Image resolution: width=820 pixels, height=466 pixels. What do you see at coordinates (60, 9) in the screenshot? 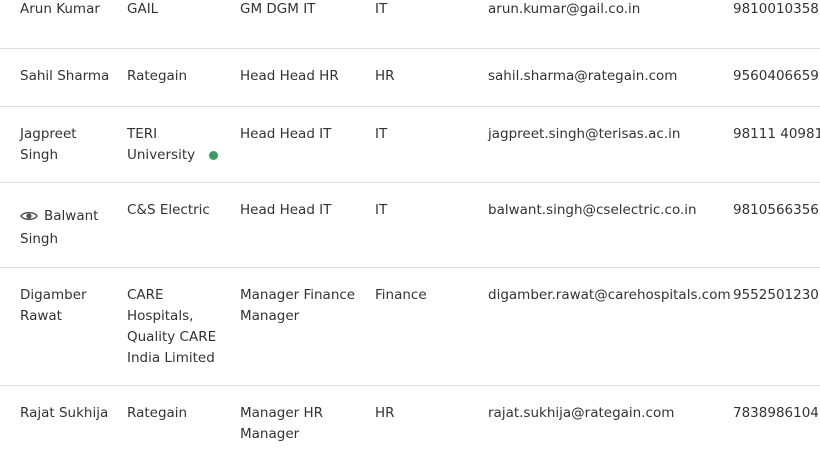
I see `contact-name: Arun Kumar` at bounding box center [60, 9].